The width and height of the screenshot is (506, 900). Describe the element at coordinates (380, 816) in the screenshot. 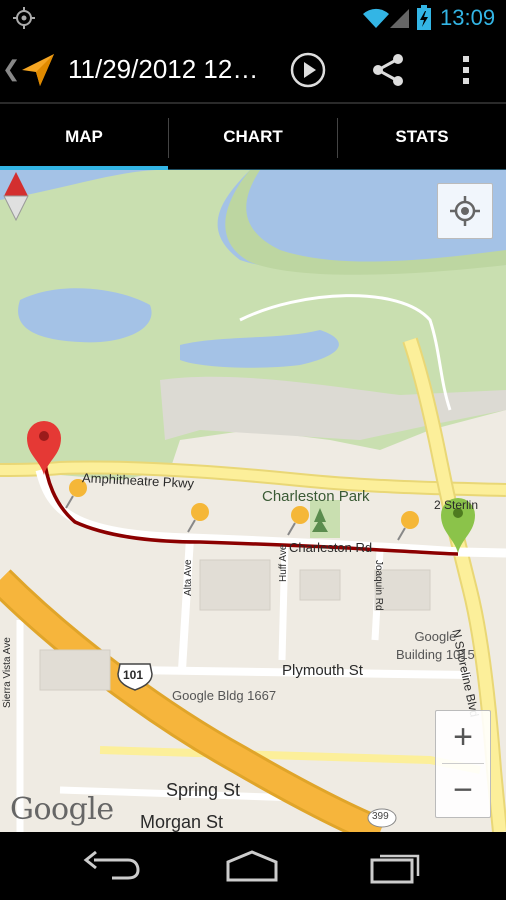

I see `label-highway-399: 399` at that location.